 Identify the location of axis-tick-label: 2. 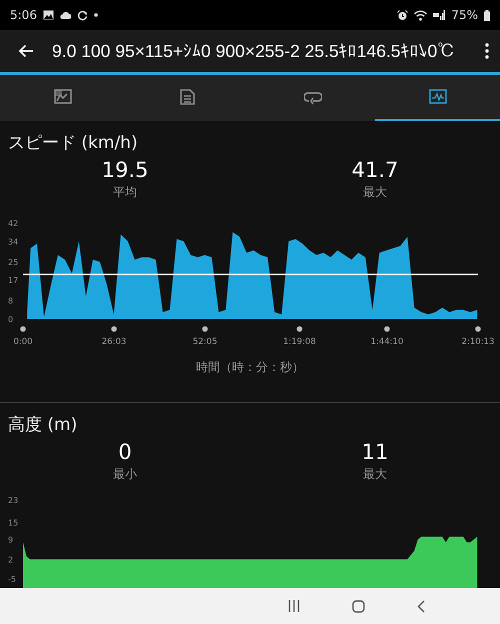
(11, 559).